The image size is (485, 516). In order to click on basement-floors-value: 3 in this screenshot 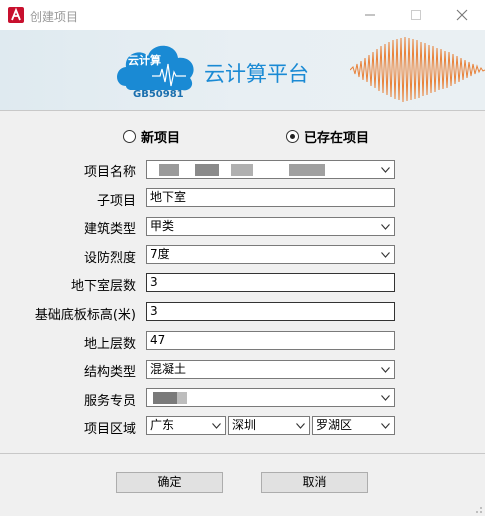, I will do `click(154, 282)`.